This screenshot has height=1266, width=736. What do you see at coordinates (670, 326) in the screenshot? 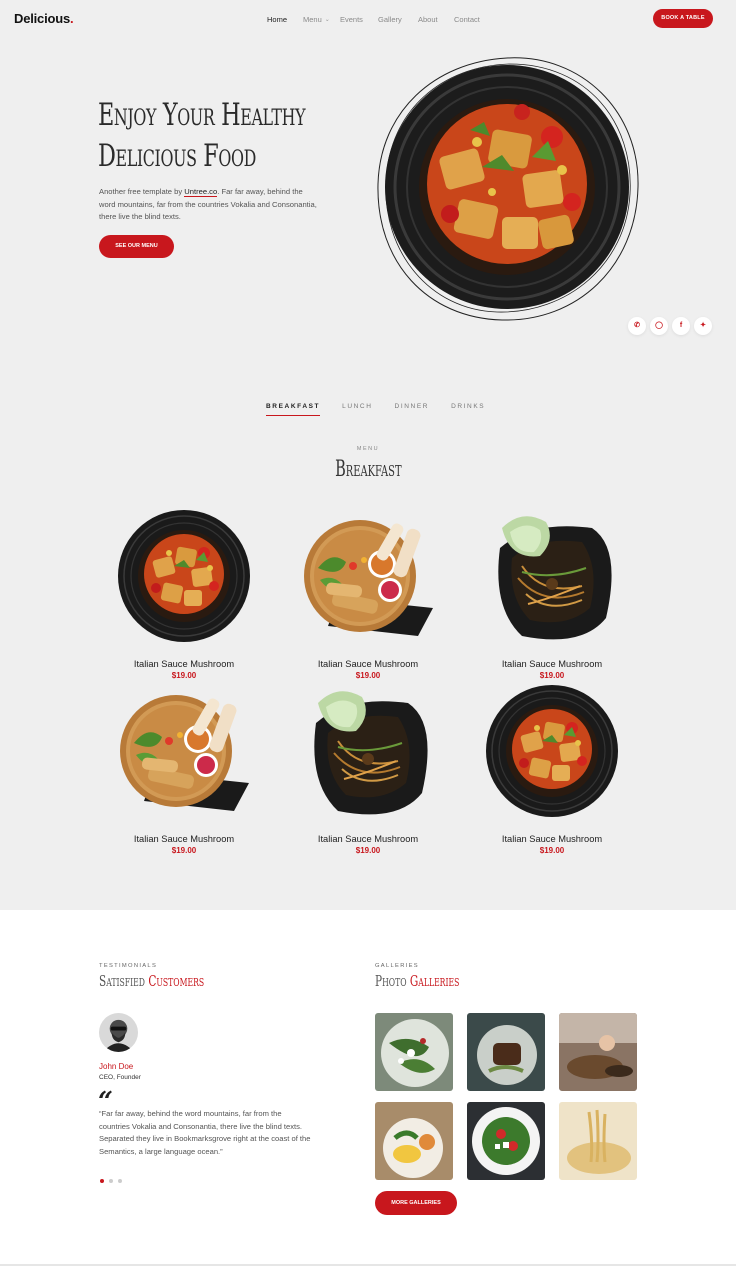
I see `social-links: ✆ ◯ f ✦` at bounding box center [670, 326].